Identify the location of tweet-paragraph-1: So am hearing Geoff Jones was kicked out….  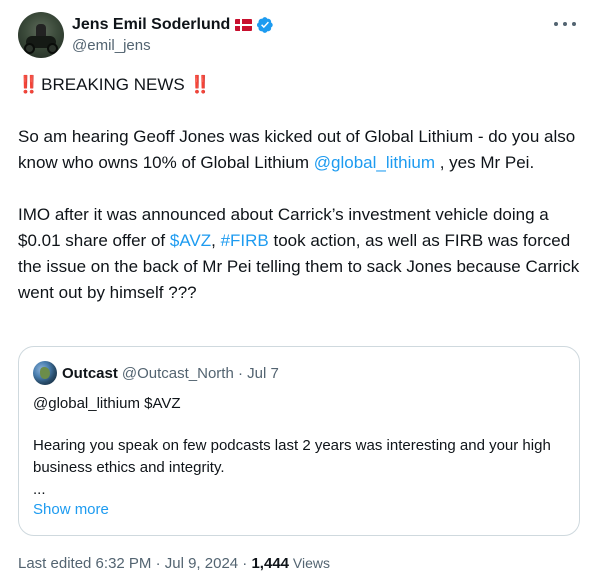
(297, 149).